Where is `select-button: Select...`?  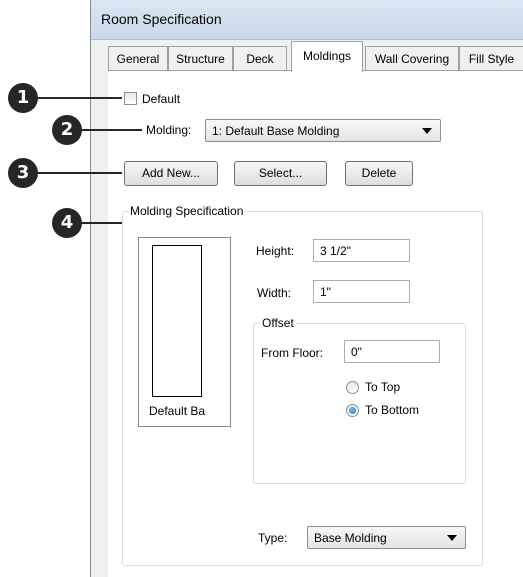 select-button: Select... is located at coordinates (280, 173).